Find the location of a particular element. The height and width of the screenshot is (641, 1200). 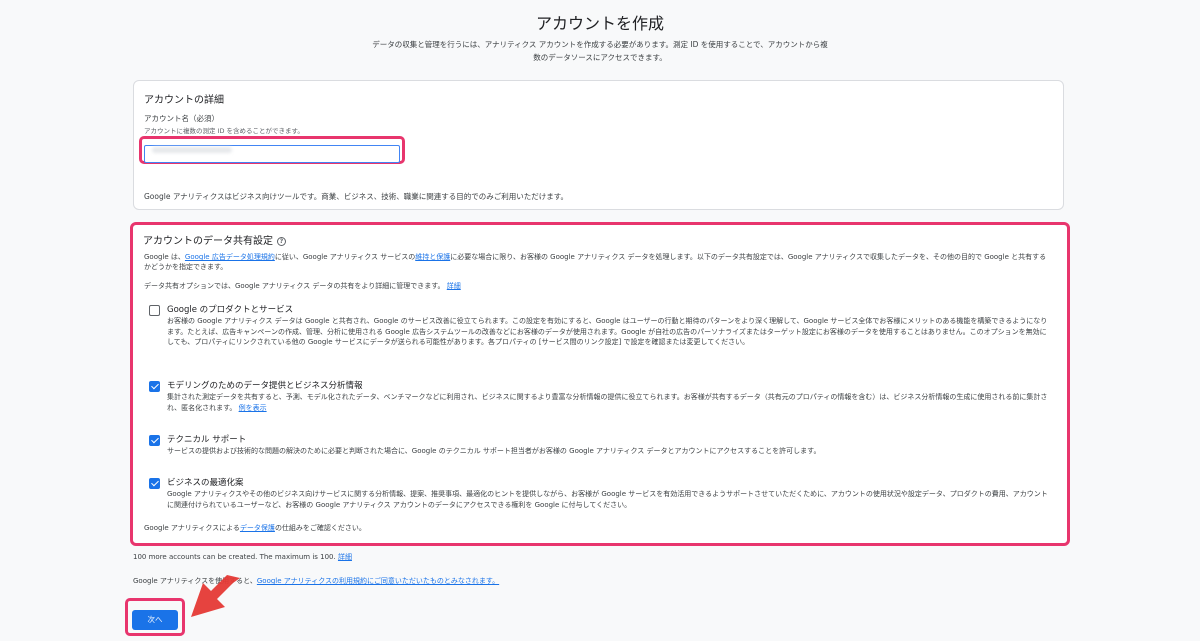

option-title: テクニカル サポート is located at coordinates (207, 440).